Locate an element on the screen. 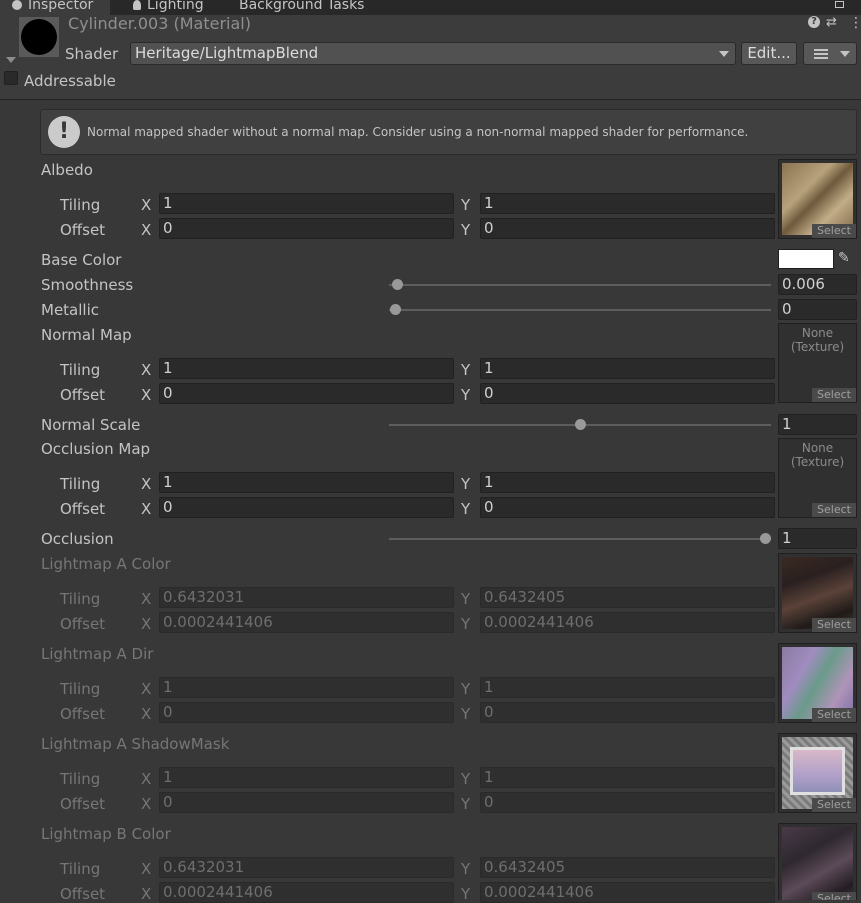 Image resolution: width=861 pixels, height=903 pixels. metallic-label: Metallic is located at coordinates (70, 310).